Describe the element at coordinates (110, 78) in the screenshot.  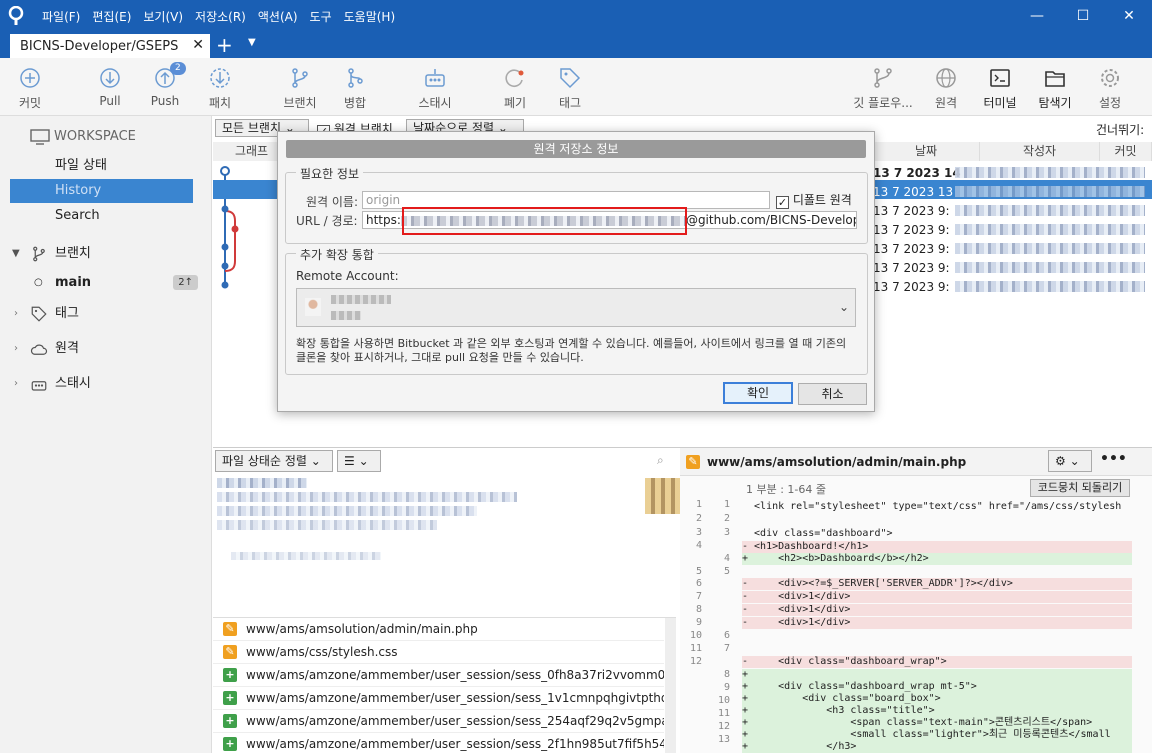
I see `pull-icon` at that location.